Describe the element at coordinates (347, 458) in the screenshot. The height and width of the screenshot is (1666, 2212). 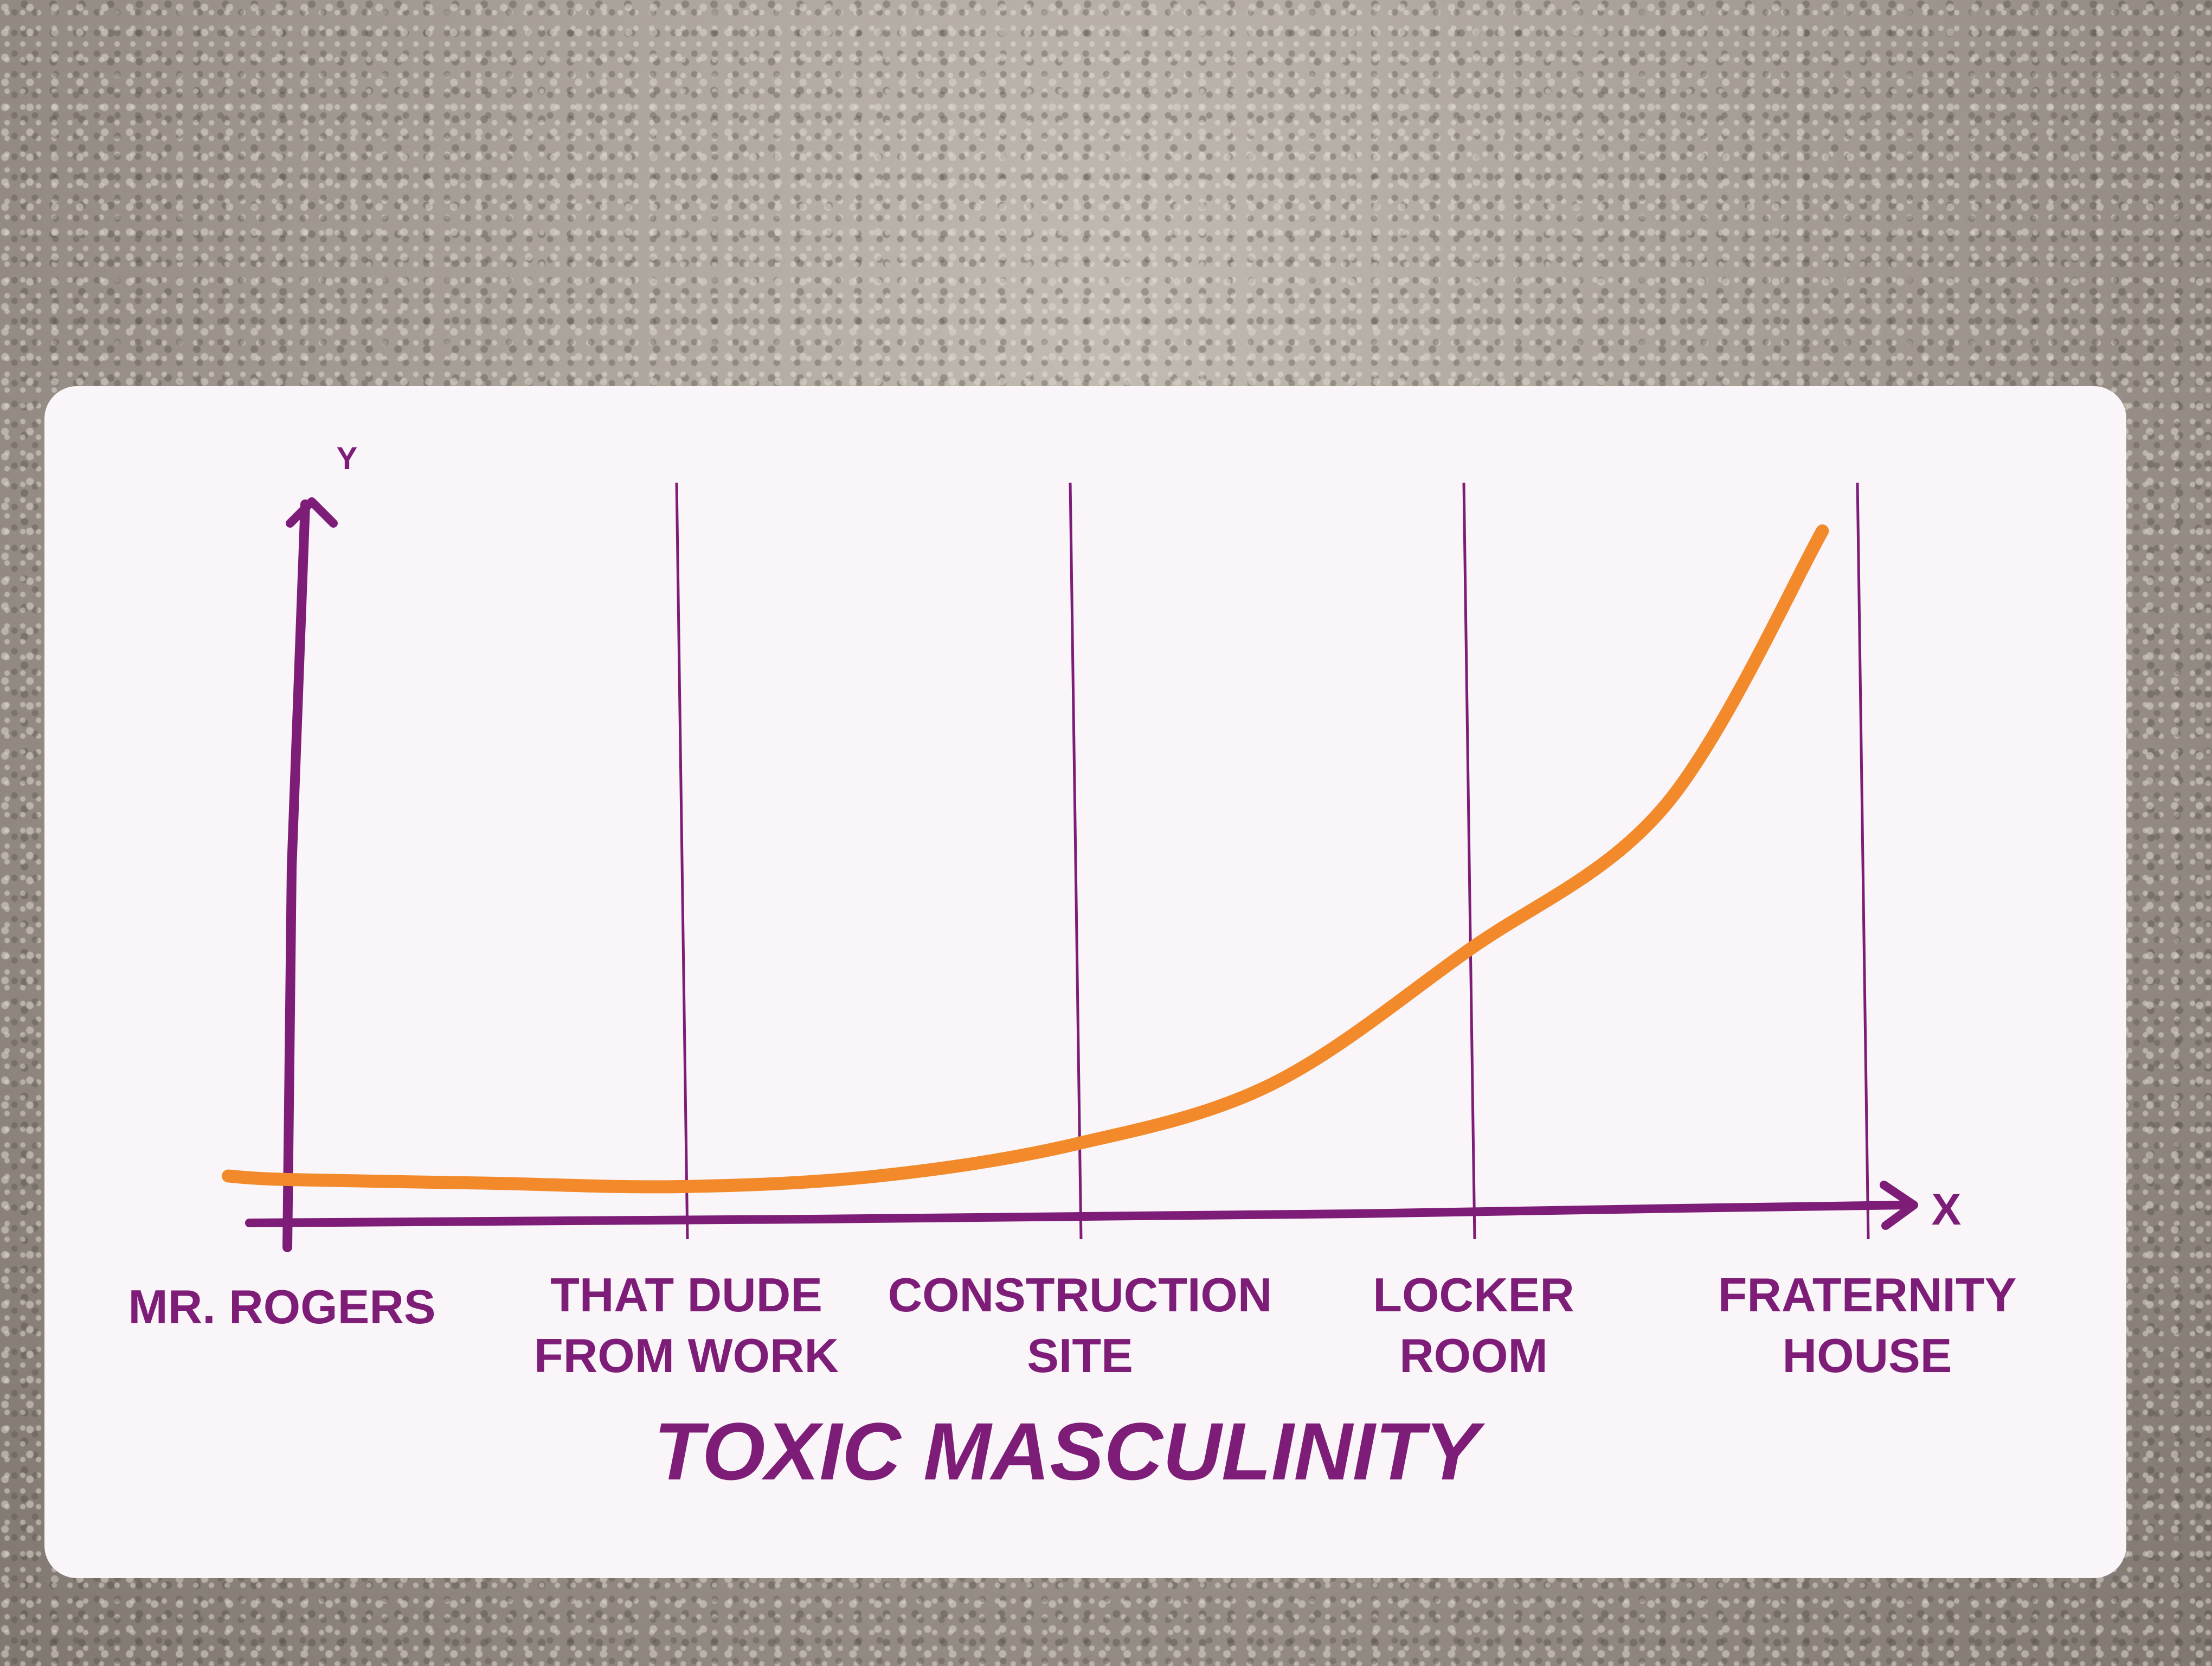
I see `y-axis-letter: Y` at that location.